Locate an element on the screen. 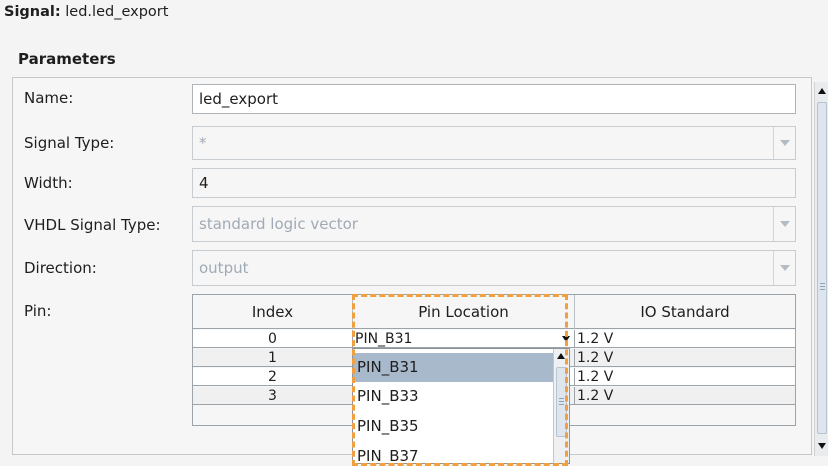 Image resolution: width=828 pixels, height=466 pixels. table-row: 0 PIN_B31 1.2 V is located at coordinates (494, 339).